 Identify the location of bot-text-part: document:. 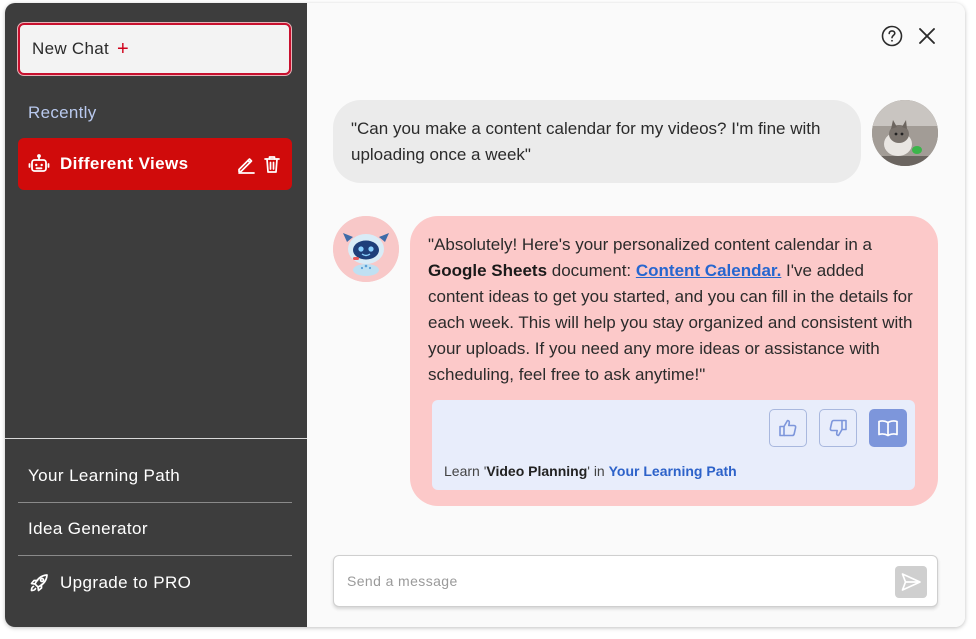
(591, 270).